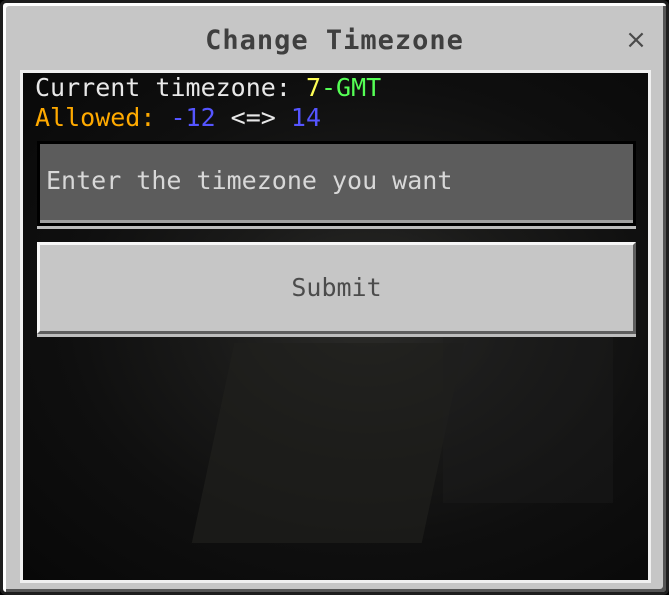 The height and width of the screenshot is (595, 669). I want to click on current-timezone-line: Current timezone: 7-GMT, so click(208, 88).